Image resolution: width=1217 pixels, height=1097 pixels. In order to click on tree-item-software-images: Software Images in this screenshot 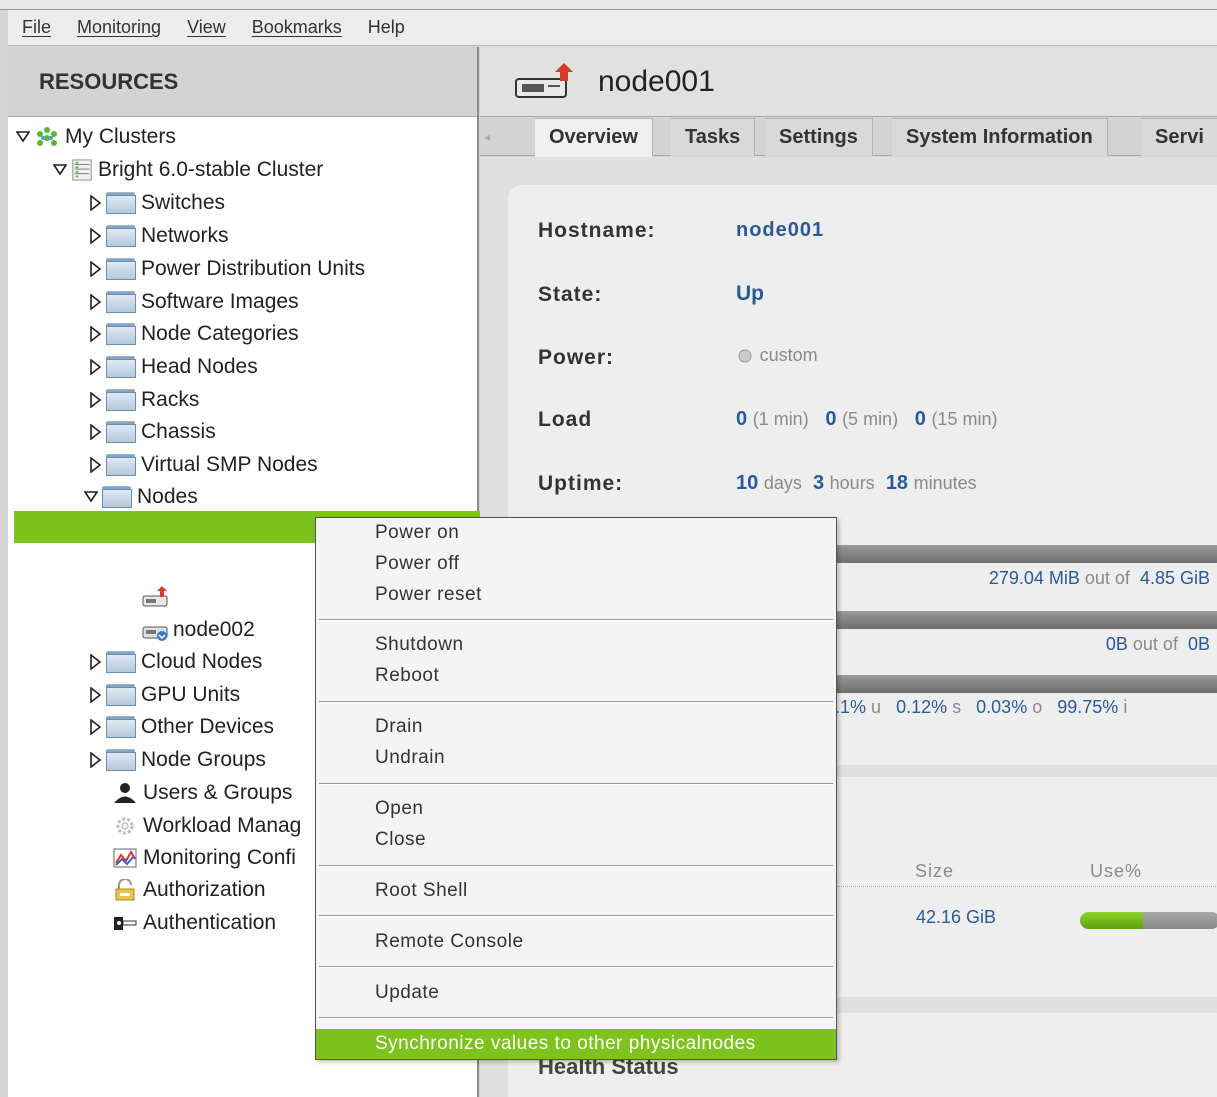, I will do `click(193, 302)`.